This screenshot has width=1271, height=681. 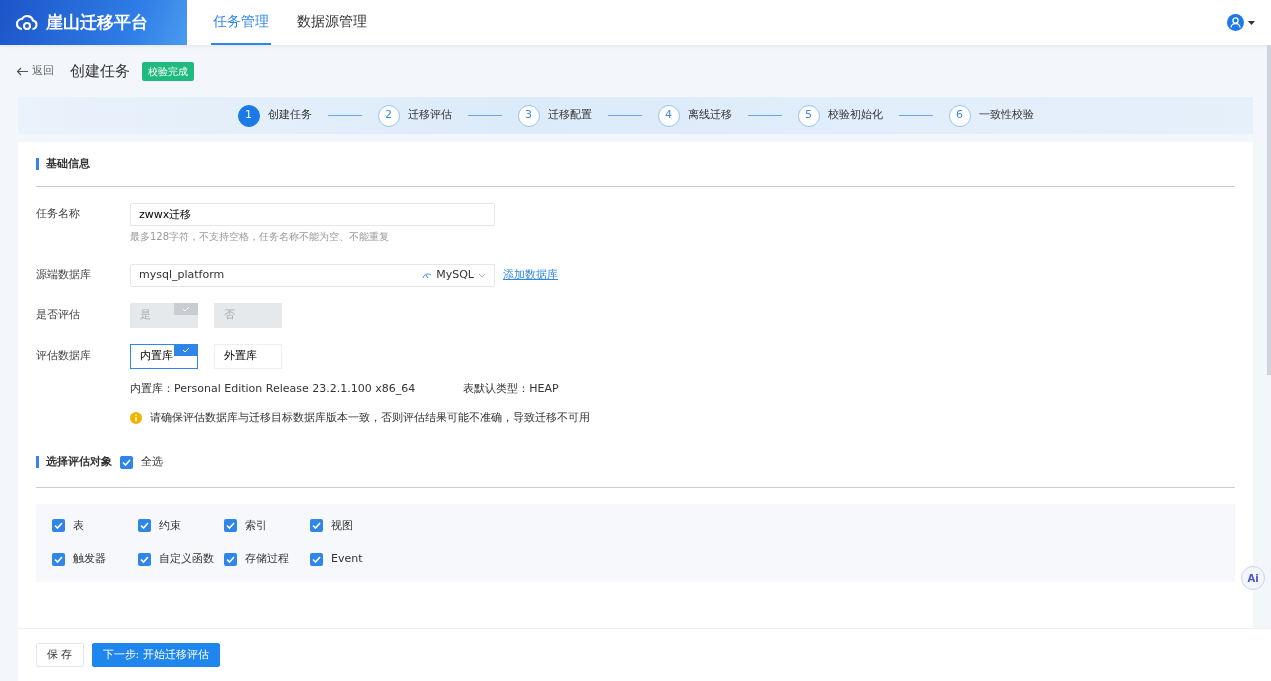 I want to click on step-label: 校验初始化, so click(x=855, y=115).